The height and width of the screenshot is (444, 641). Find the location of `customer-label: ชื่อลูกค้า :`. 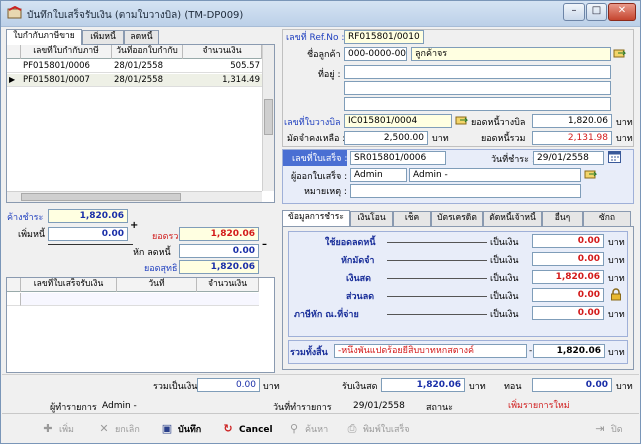

customer-label: ชื่อลูกค้า : is located at coordinates (327, 55).